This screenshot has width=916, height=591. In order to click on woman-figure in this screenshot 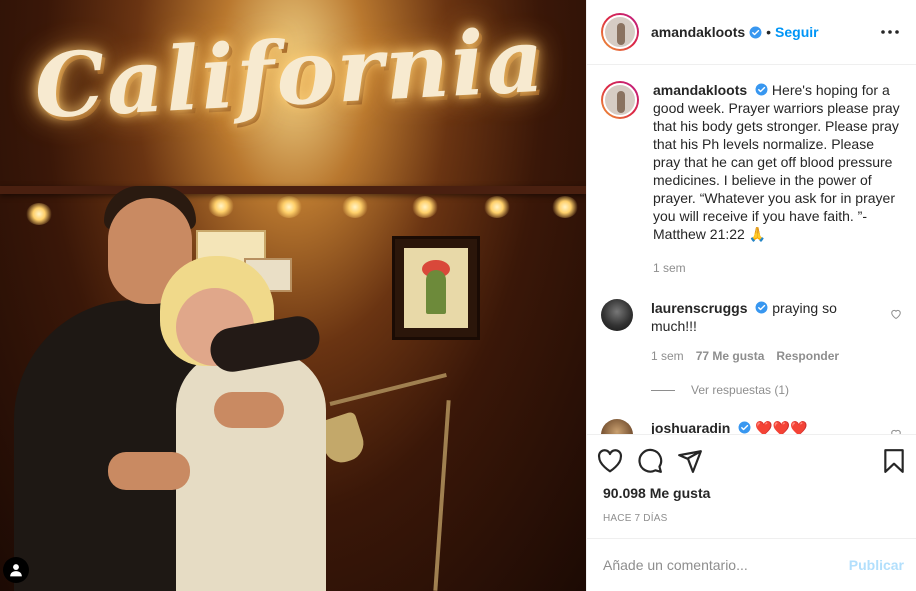, I will do `click(251, 470)`.